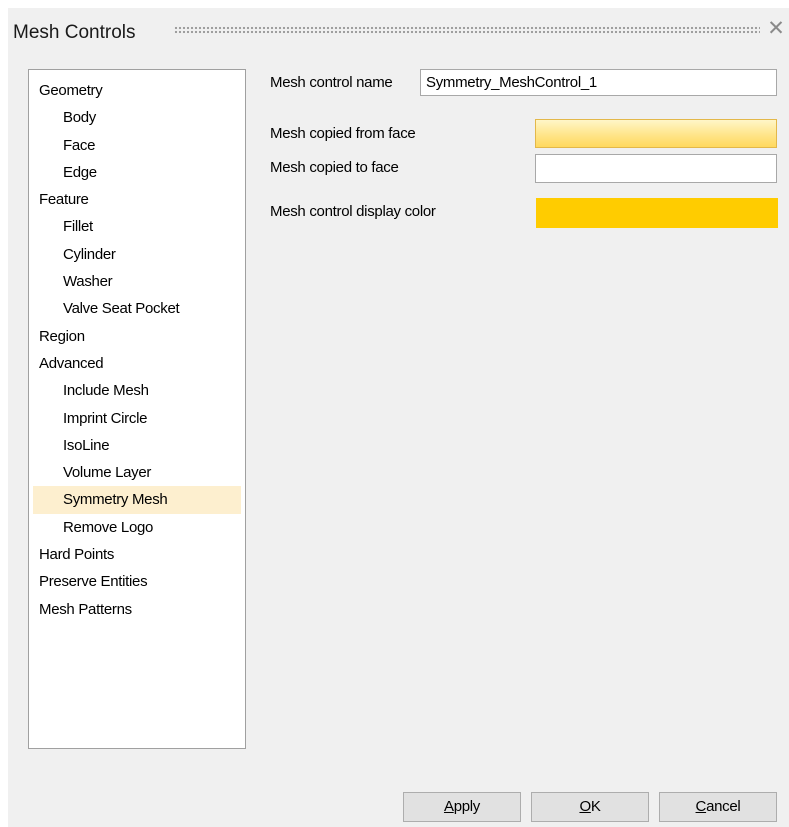 The height and width of the screenshot is (827, 789). Describe the element at coordinates (137, 172) in the screenshot. I see `tree-item-edge: Edge` at that location.